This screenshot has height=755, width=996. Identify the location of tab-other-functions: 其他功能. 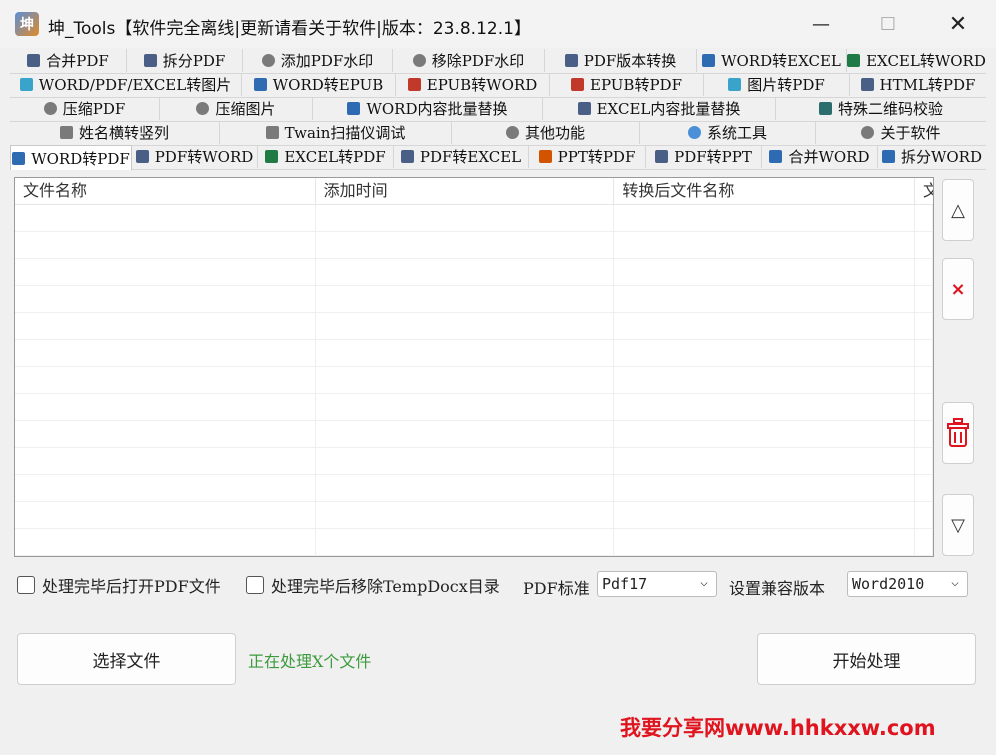
(546, 132).